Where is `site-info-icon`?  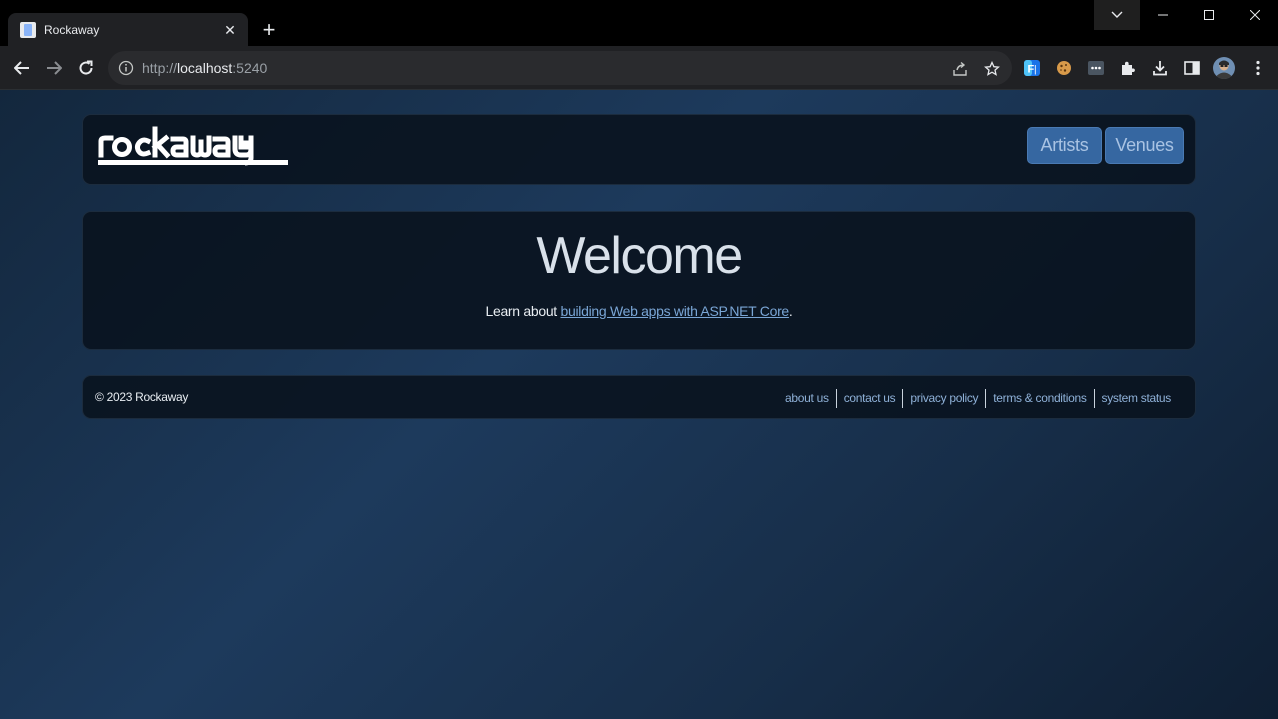
site-info-icon is located at coordinates (126, 68).